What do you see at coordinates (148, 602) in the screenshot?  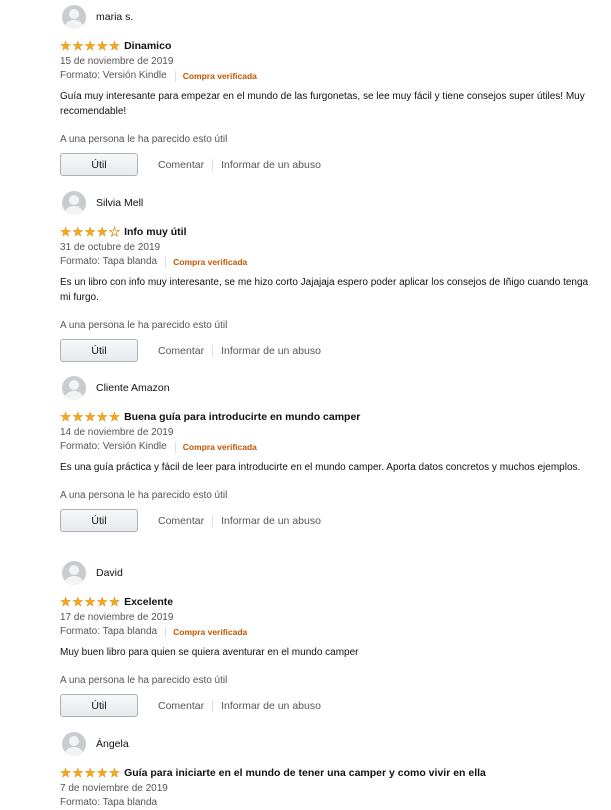 I see `review-title: Excelente` at bounding box center [148, 602].